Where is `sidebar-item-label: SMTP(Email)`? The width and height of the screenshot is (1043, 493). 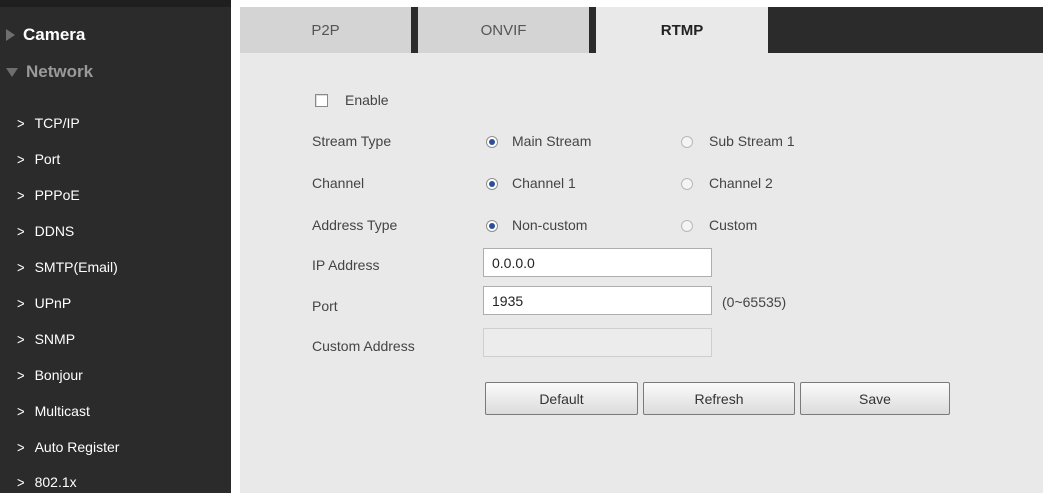
sidebar-item-label: SMTP(Email) is located at coordinates (76, 267).